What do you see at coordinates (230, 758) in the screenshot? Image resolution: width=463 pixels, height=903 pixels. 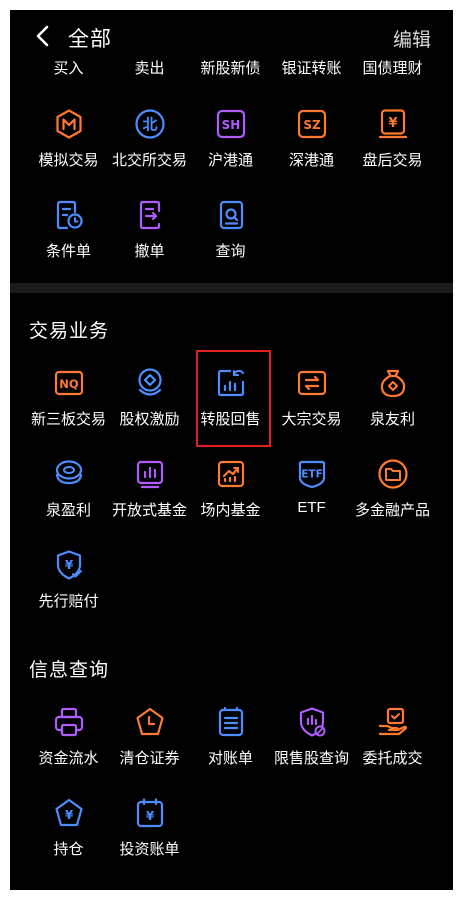 I see `statement-label: 对账单` at bounding box center [230, 758].